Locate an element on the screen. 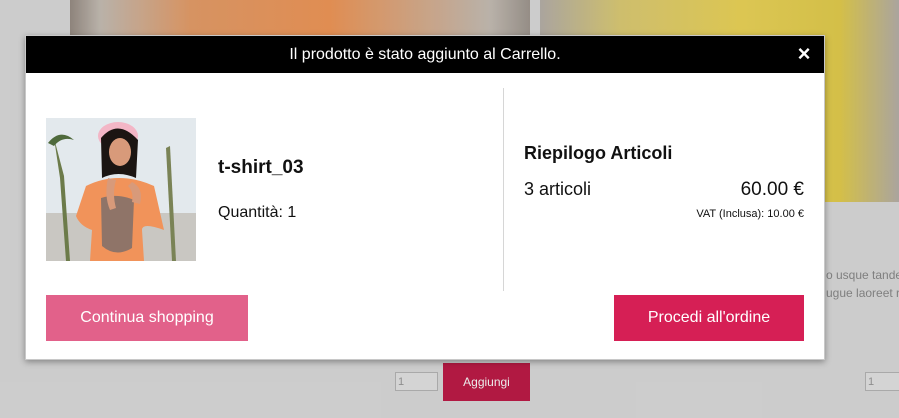 This screenshot has width=899, height=418. product-quantity: Quantità: 1 is located at coordinates (257, 212).